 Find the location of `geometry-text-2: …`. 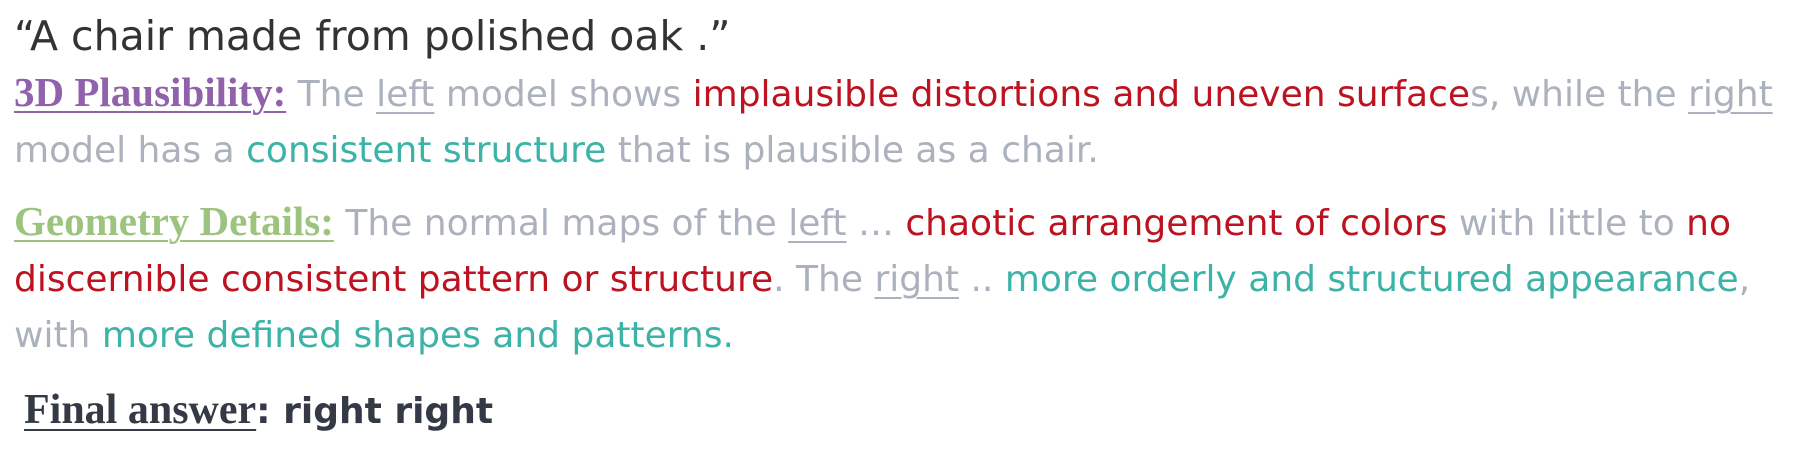

geometry-text-2: … is located at coordinates (876, 223).